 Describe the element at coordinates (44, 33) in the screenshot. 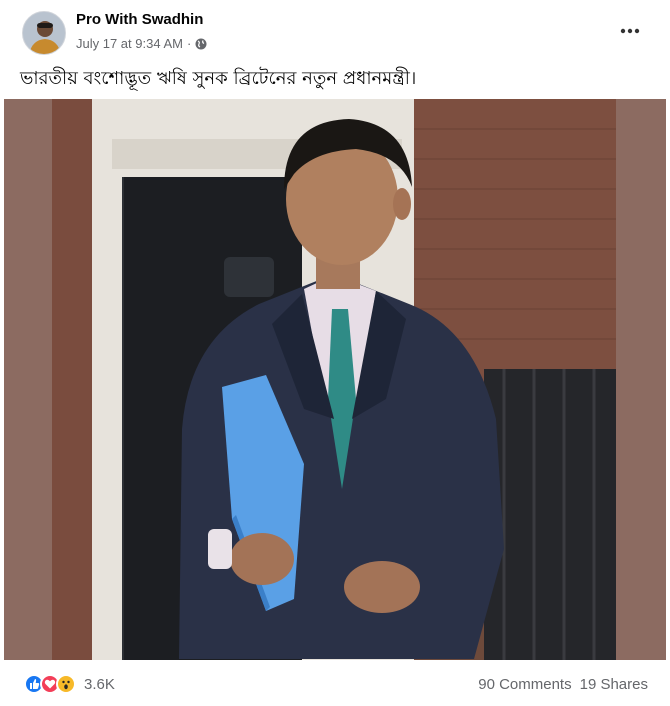

I see `author-avatar` at that location.